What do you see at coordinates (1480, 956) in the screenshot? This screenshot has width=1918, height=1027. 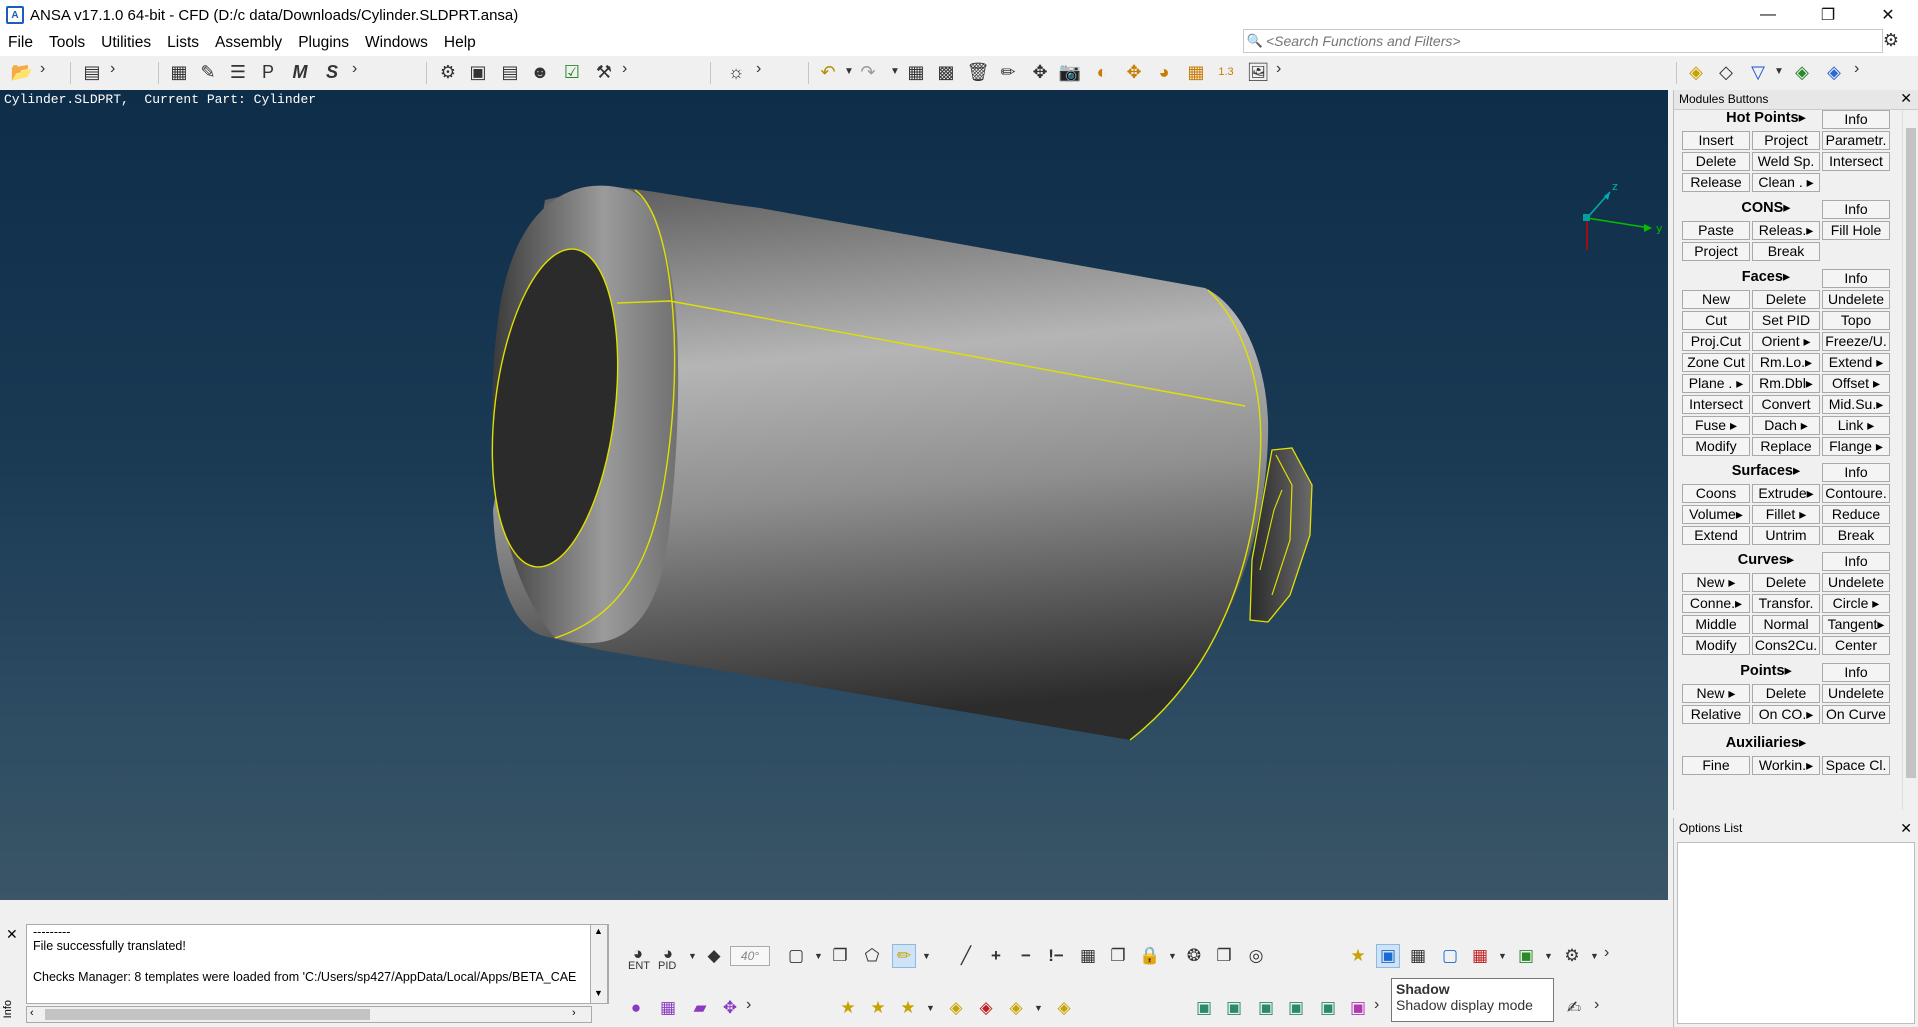 I see `red-mode-icon: ▦` at bounding box center [1480, 956].